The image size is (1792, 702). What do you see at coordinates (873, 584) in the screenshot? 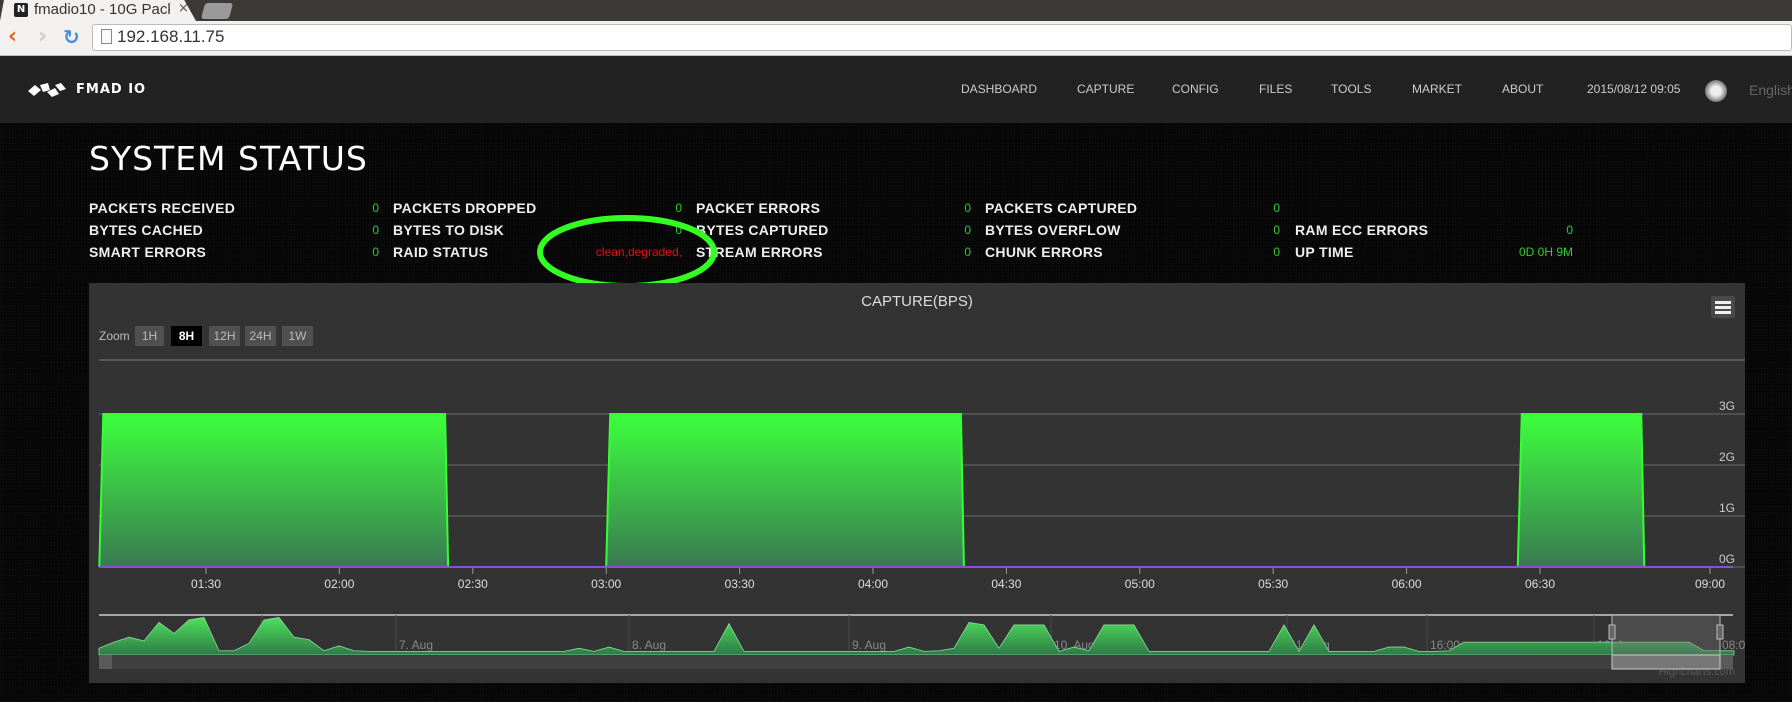
I see `x-tick-label: 04:00` at bounding box center [873, 584].